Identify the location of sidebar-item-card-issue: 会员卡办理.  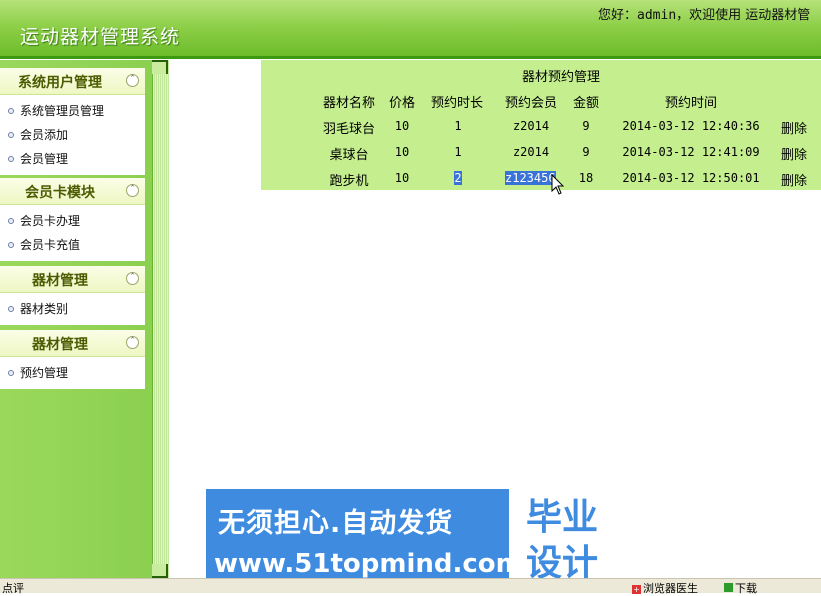
(72, 221).